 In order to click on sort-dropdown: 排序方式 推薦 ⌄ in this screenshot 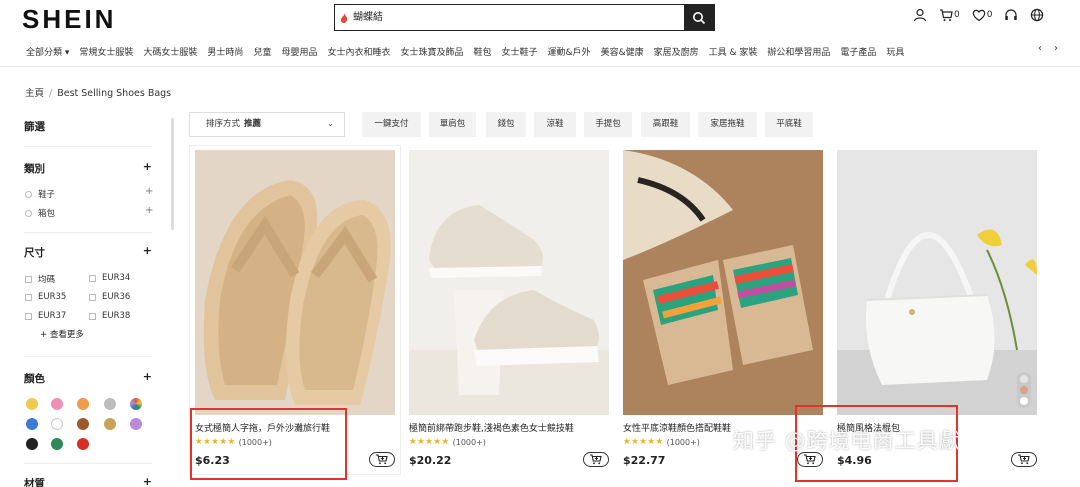, I will do `click(267, 124)`.